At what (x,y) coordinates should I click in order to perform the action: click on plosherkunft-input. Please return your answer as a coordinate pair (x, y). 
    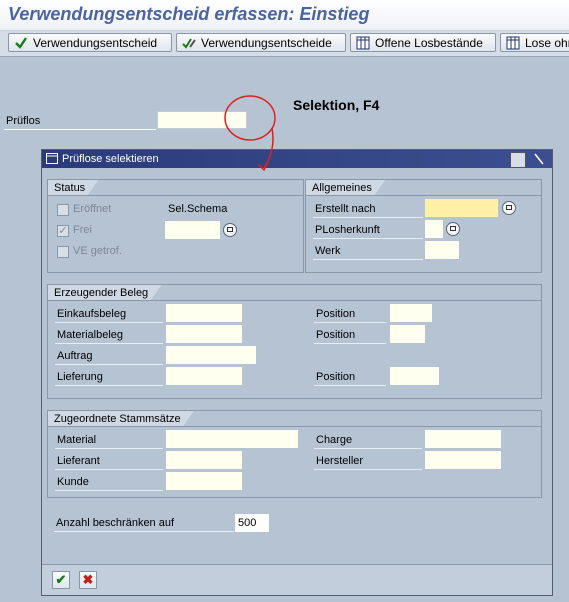
    Looking at the image, I should click on (434, 229).